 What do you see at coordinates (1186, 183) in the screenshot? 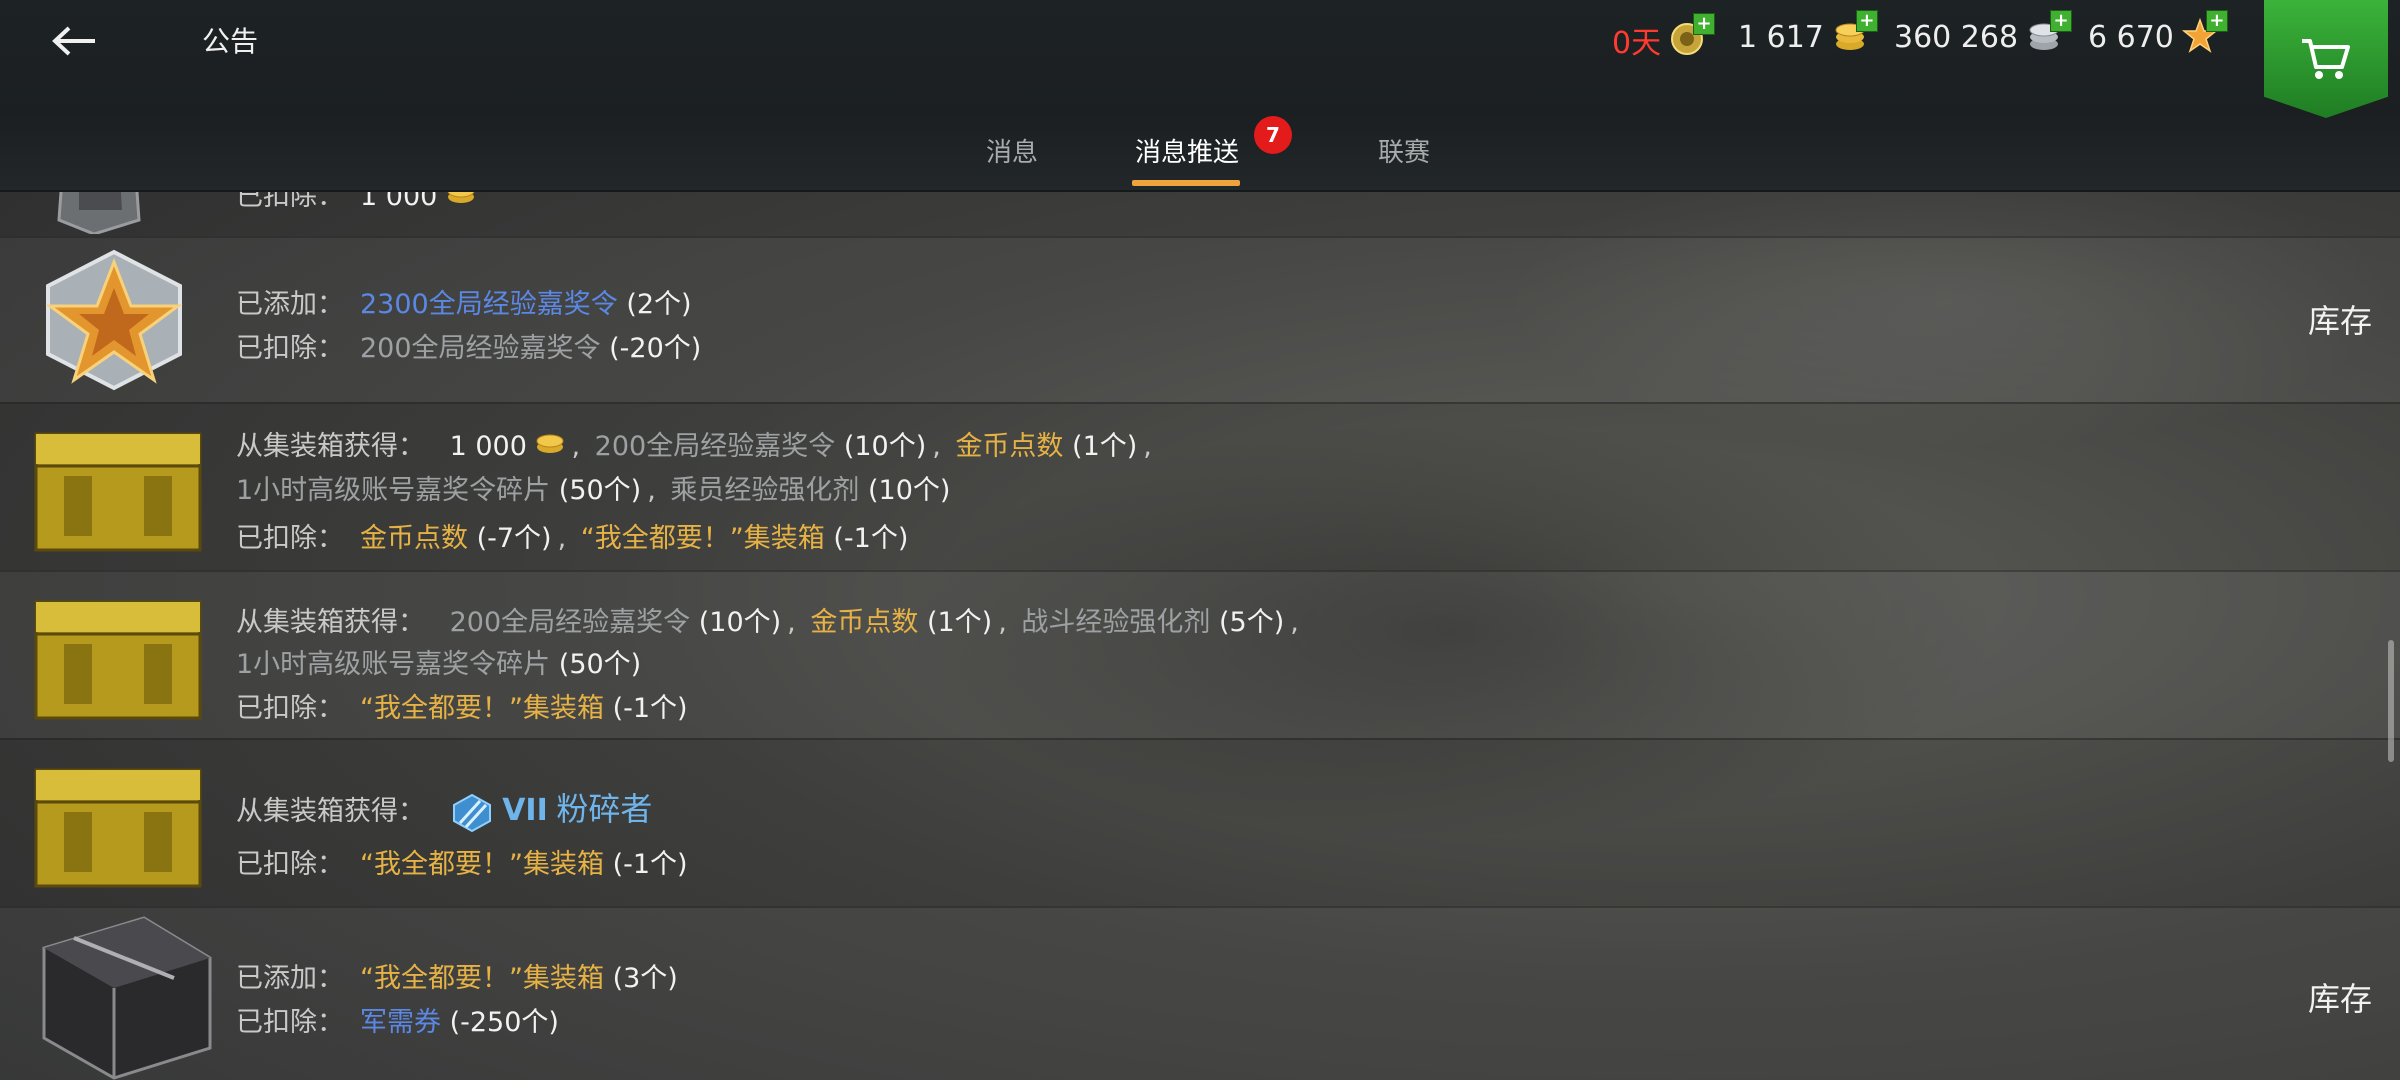
I see `active-tab-indicator` at bounding box center [1186, 183].